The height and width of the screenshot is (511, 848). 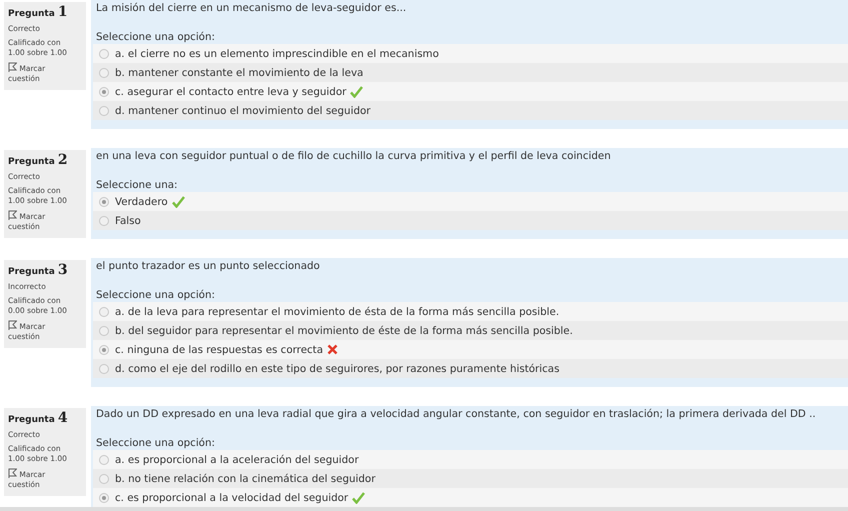 I want to click on answer-option: b. mantener constante el movimiento de la leva, so click(x=239, y=72).